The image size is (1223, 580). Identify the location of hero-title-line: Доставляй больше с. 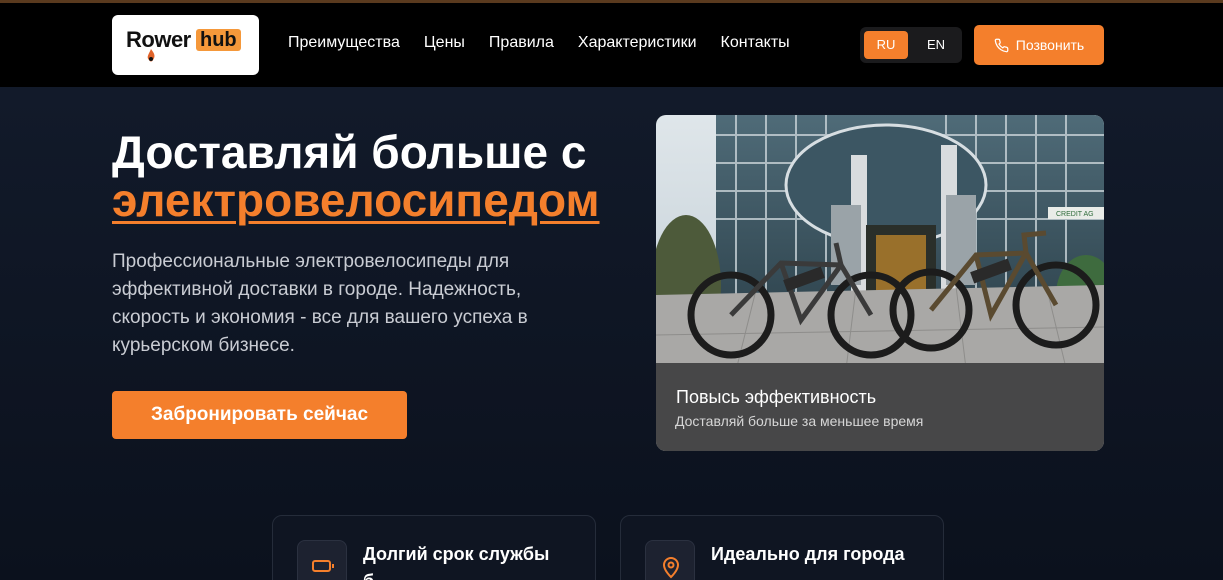
(349, 152).